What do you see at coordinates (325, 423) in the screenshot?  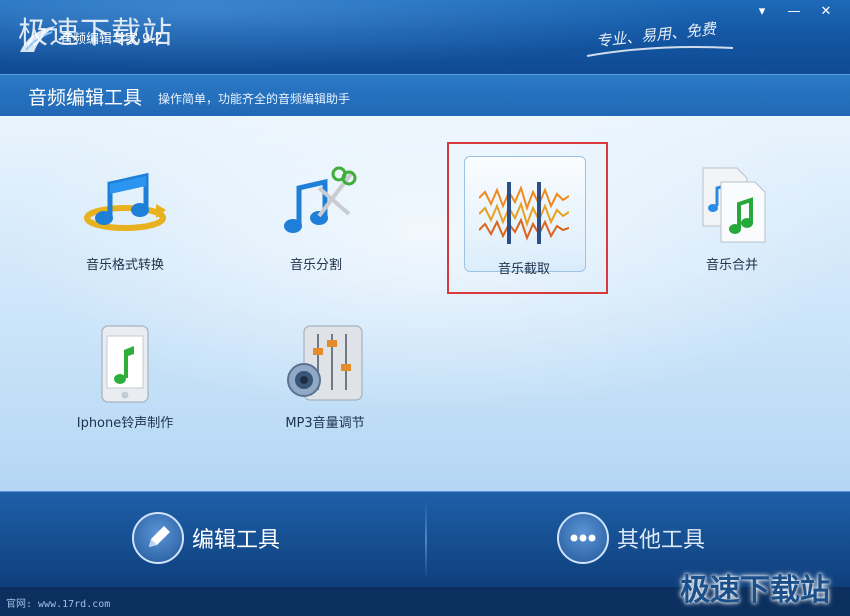 I see `tool-label: MP3音量调节` at bounding box center [325, 423].